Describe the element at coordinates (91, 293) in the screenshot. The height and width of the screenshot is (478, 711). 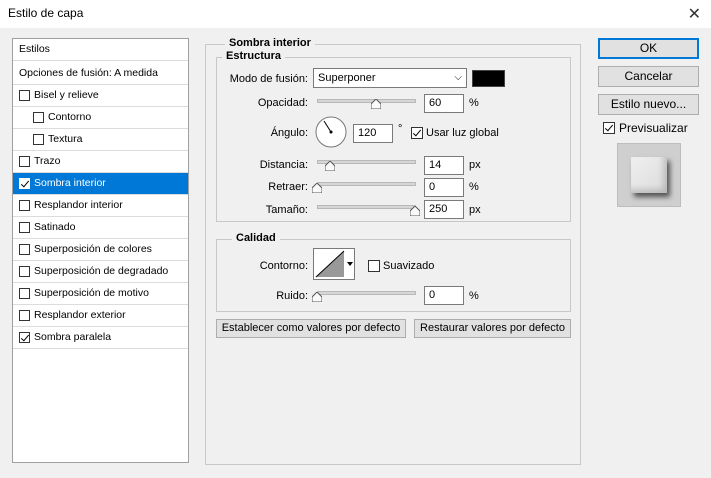
I see `style-item-label: Superposición de motivo` at that location.